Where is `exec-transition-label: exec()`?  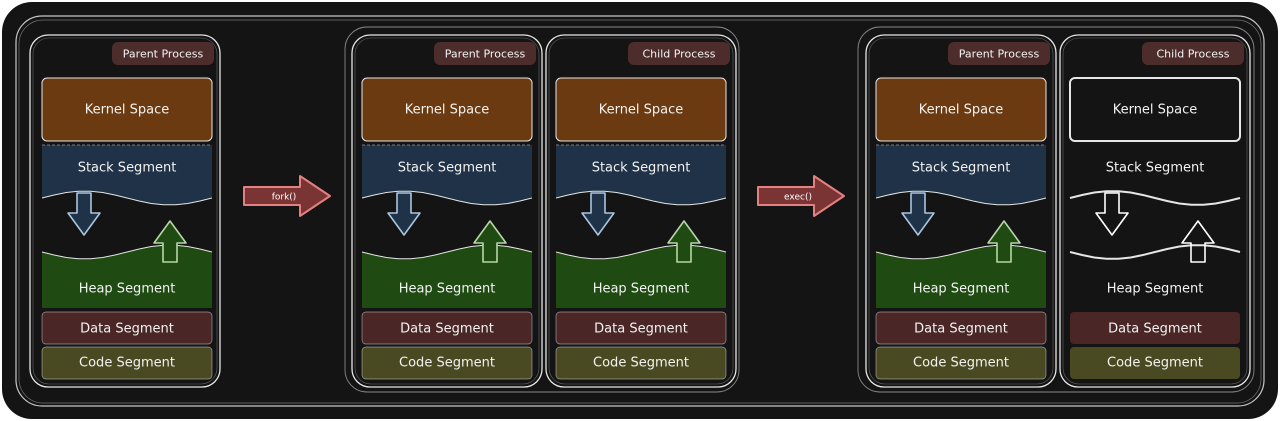 exec-transition-label: exec() is located at coordinates (798, 198).